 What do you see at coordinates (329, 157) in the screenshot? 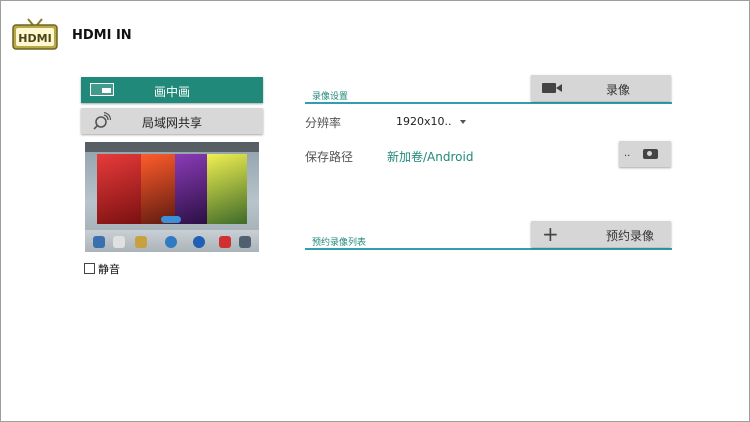
I see `save-path-label: 保存路径` at bounding box center [329, 157].